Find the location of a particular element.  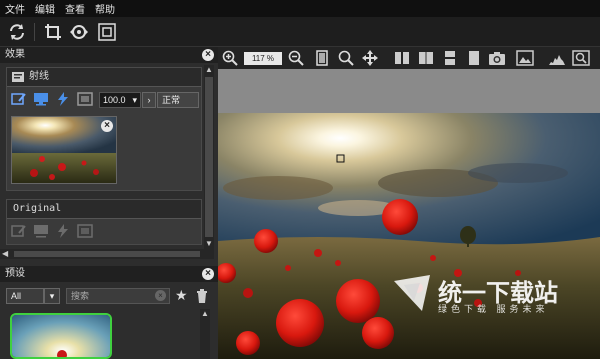

presets-panel-title: 预设 is located at coordinates (15, 273).